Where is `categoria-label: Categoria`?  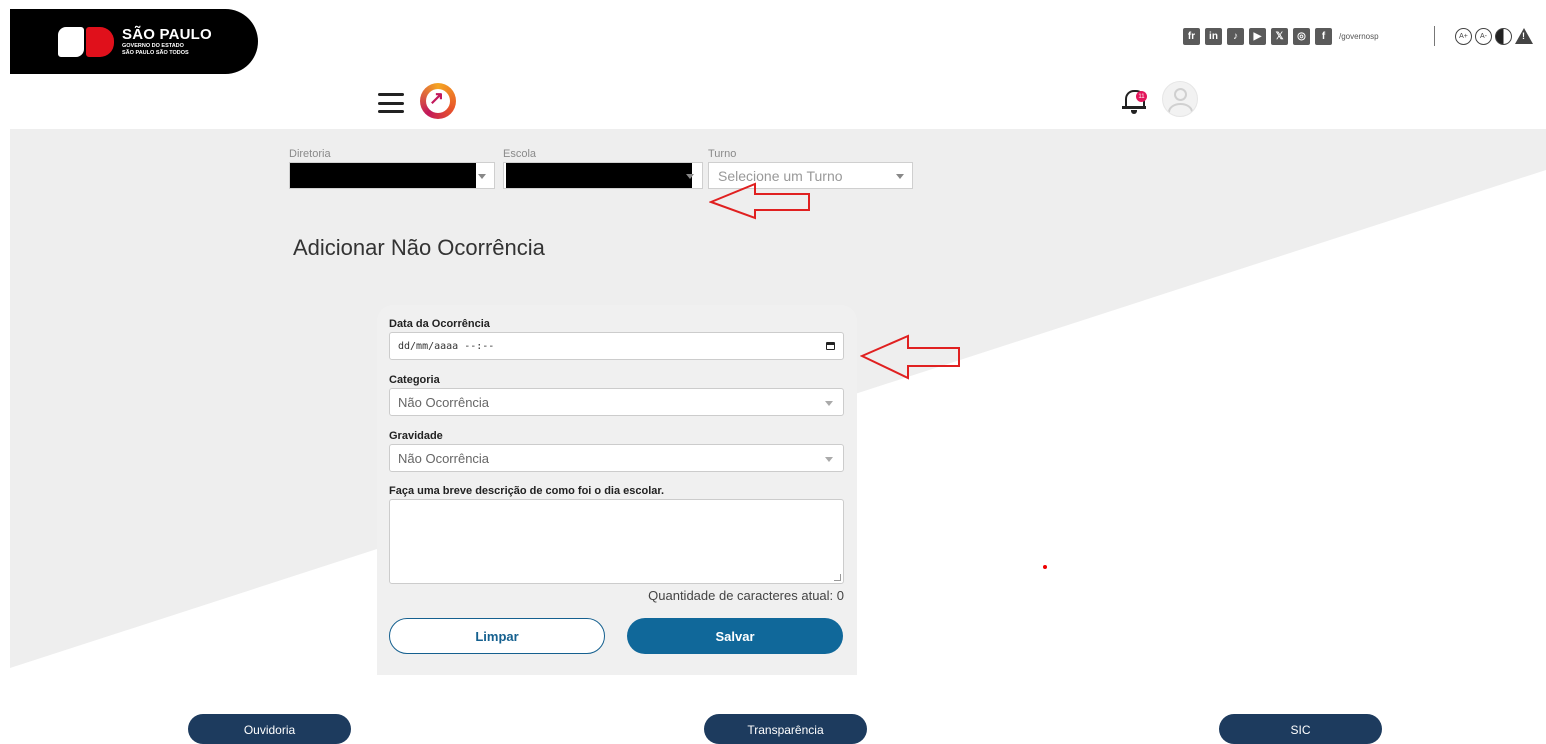
categoria-label: Categoria is located at coordinates (414, 380).